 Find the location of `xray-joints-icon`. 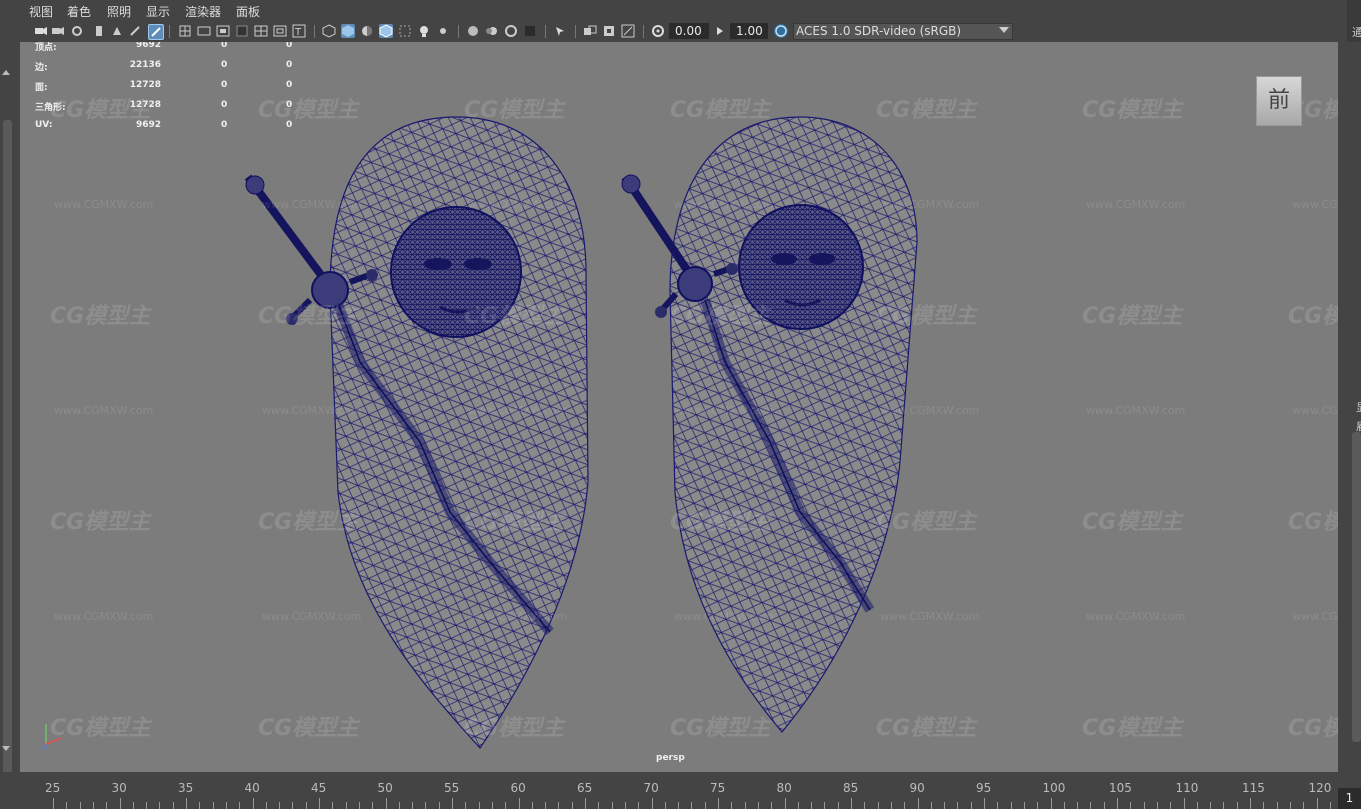

xray-joints-icon is located at coordinates (590, 31).